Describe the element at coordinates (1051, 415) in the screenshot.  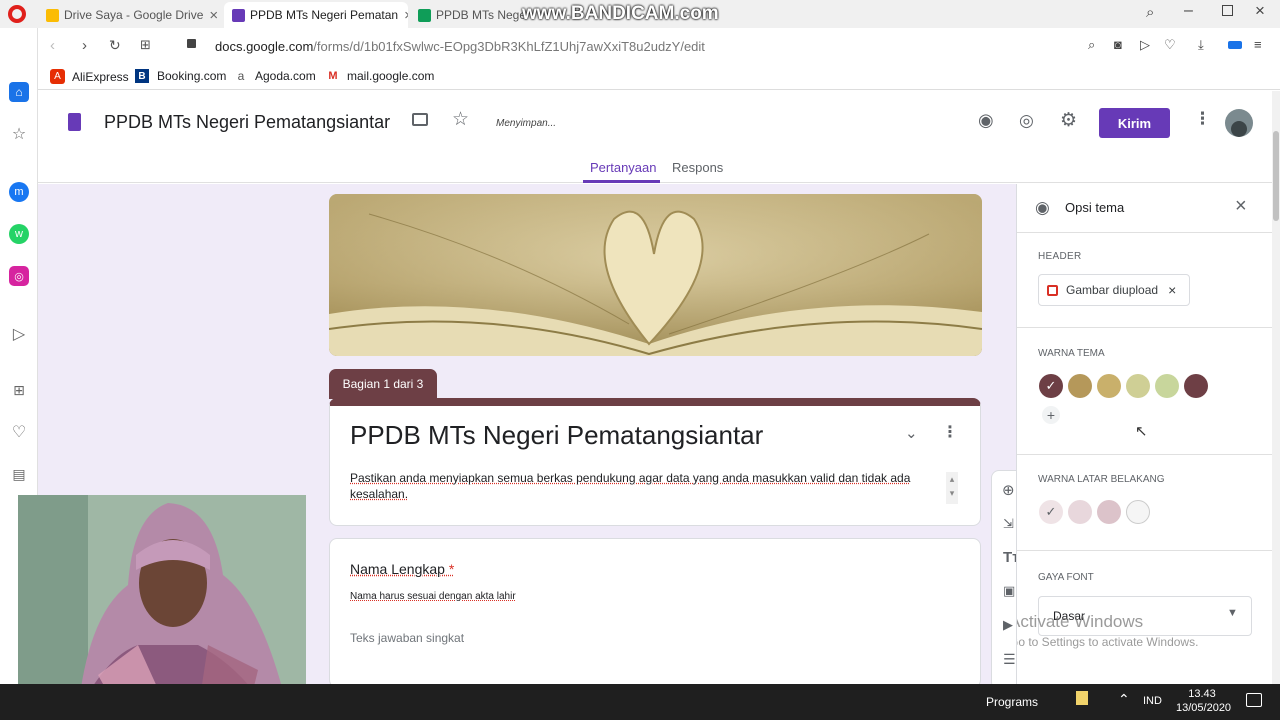
I see `add-custom-color-icon: +` at that location.